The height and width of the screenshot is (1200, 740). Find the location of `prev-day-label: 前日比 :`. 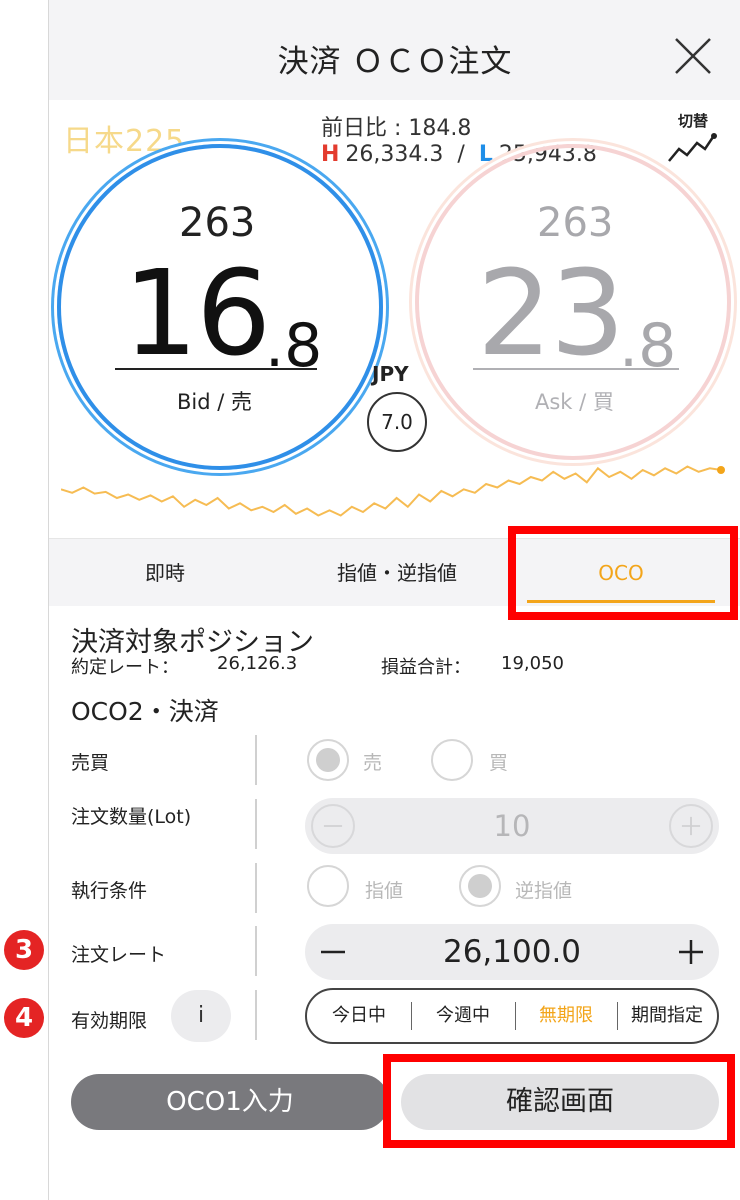

prev-day-label: 前日比 : is located at coordinates (365, 128).